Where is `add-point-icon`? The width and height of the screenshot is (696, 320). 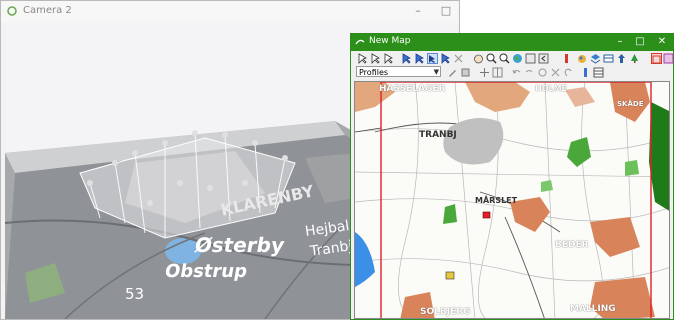 add-point-icon is located at coordinates (484, 72).